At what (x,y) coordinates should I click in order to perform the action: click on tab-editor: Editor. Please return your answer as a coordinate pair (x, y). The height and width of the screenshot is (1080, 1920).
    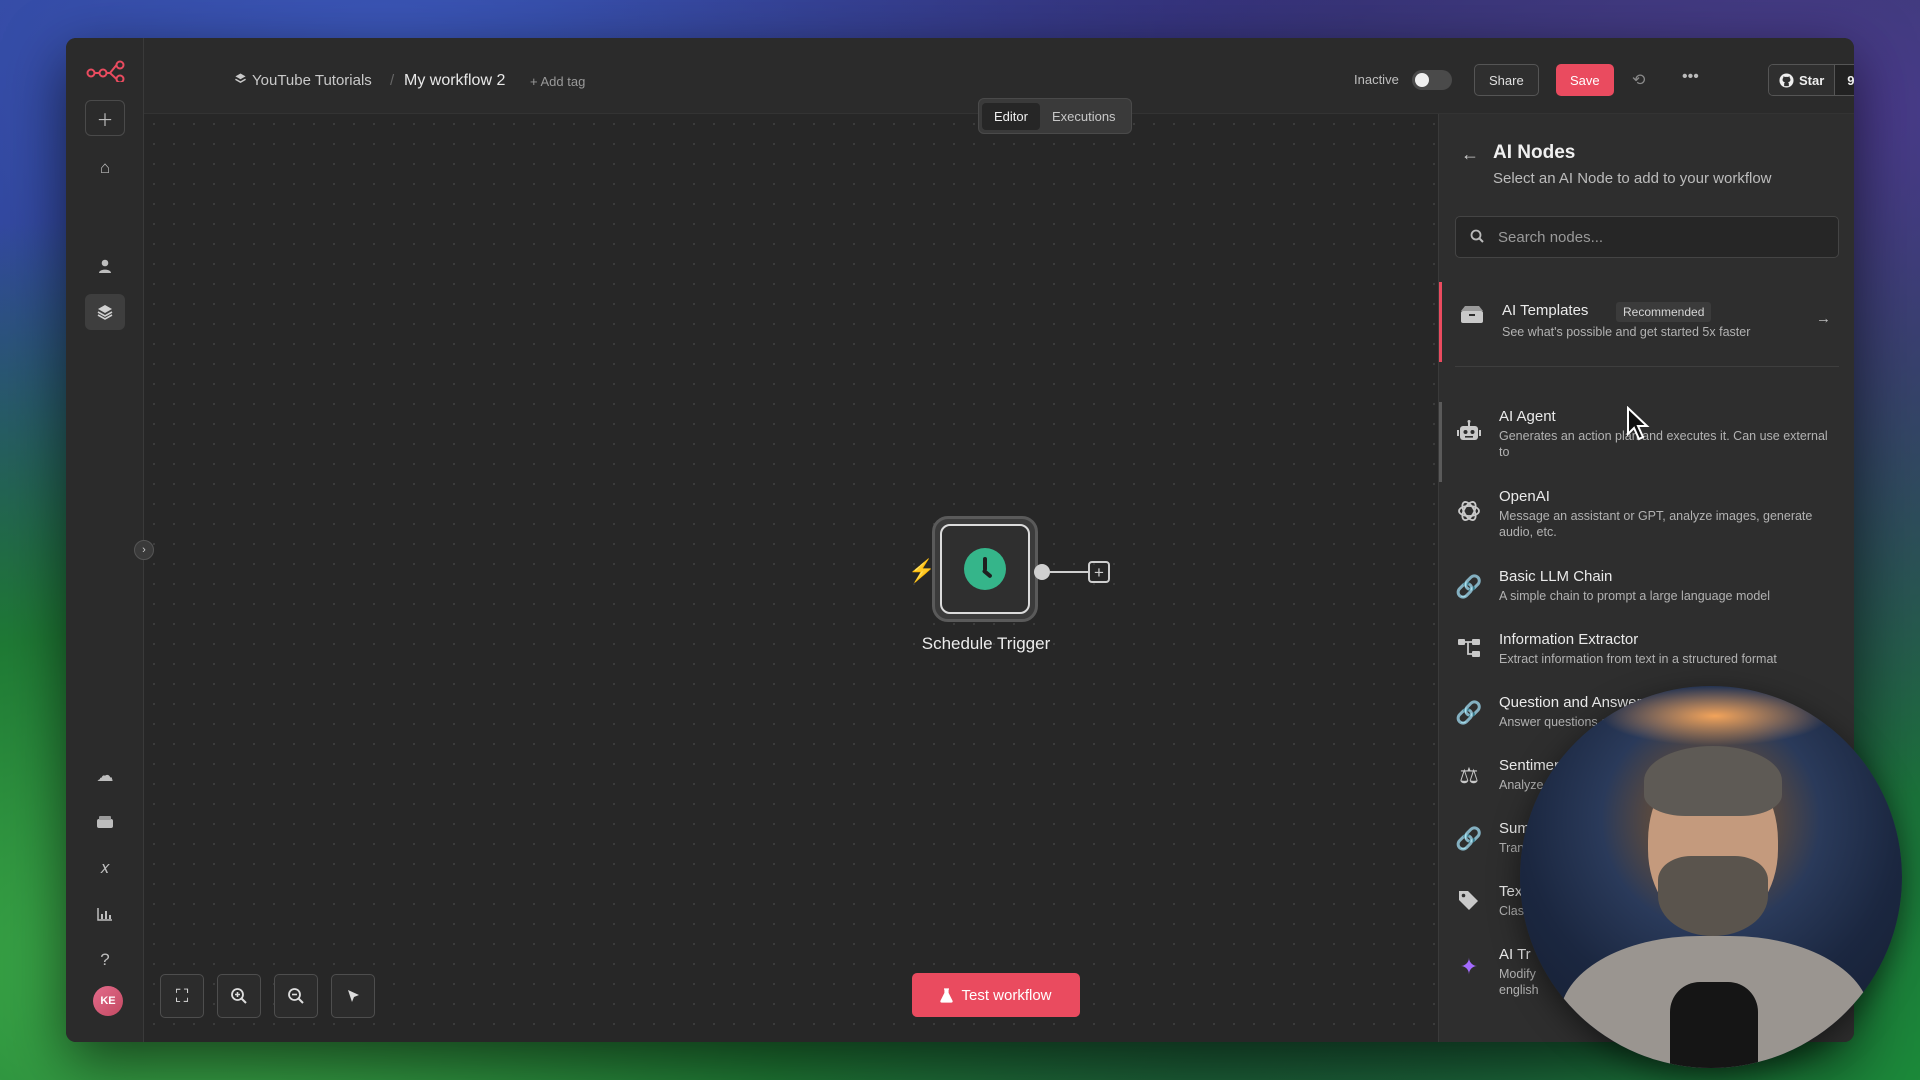
    Looking at the image, I should click on (1011, 116).